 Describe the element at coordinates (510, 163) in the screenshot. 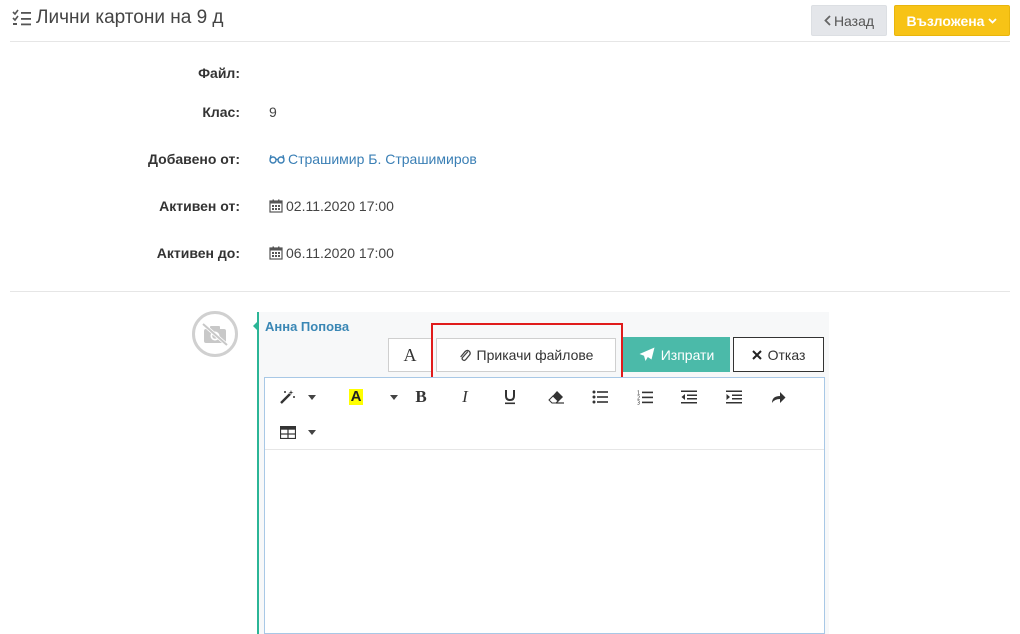

I see `detail-row-added-by: Добавено от: Страшимир Б. Страшимиров` at that location.